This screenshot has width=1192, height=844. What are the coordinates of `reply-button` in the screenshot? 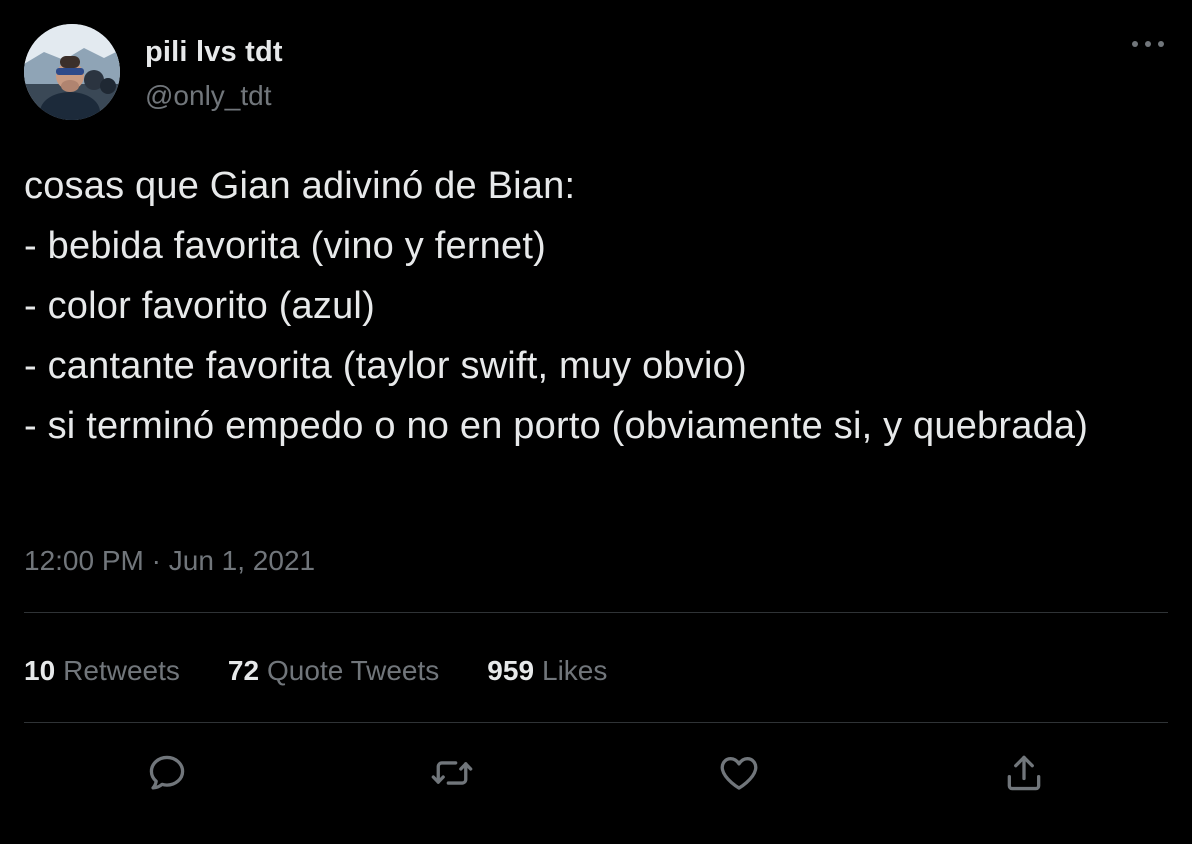 It's located at (167, 773).